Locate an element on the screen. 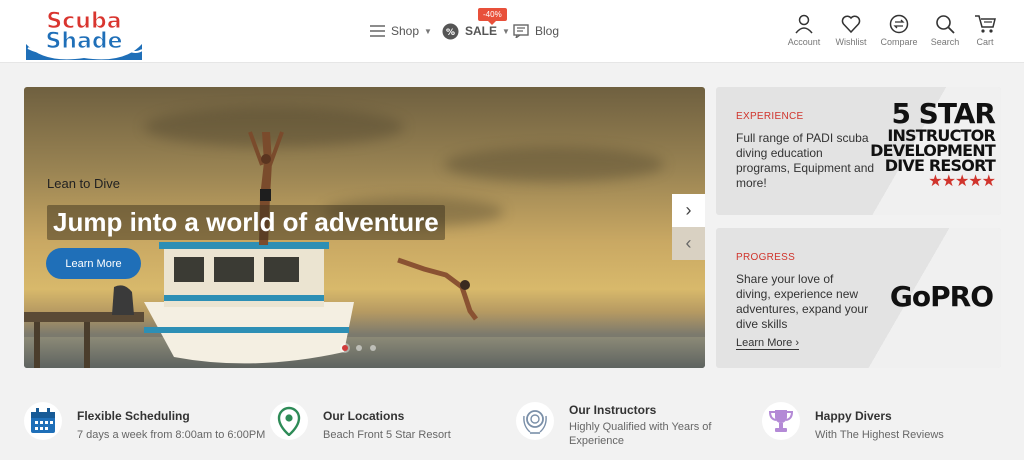 This screenshot has height=460, width=1024. cart-button: Cart is located at coordinates (985, 30).